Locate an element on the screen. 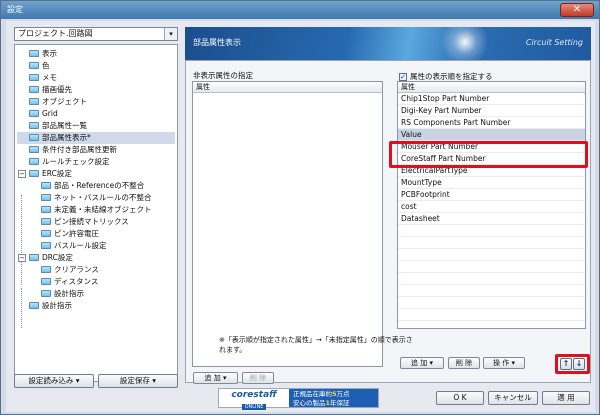 The width and height of the screenshot is (600, 415). tree-item: 部品・Referenceの不整合 is located at coordinates (92, 186).